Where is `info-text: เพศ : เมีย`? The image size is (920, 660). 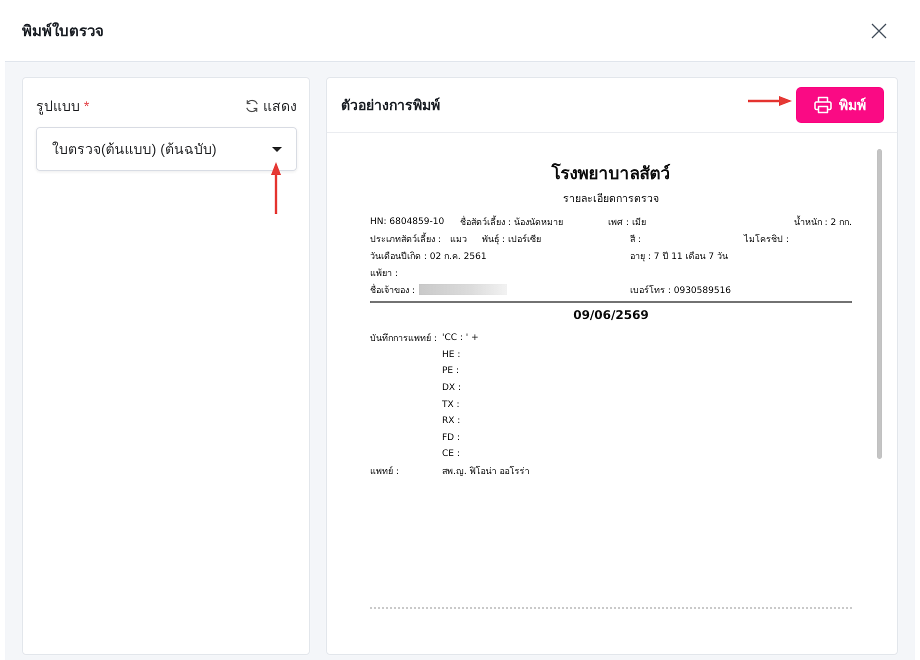 info-text: เพศ : เมีย is located at coordinates (627, 223).